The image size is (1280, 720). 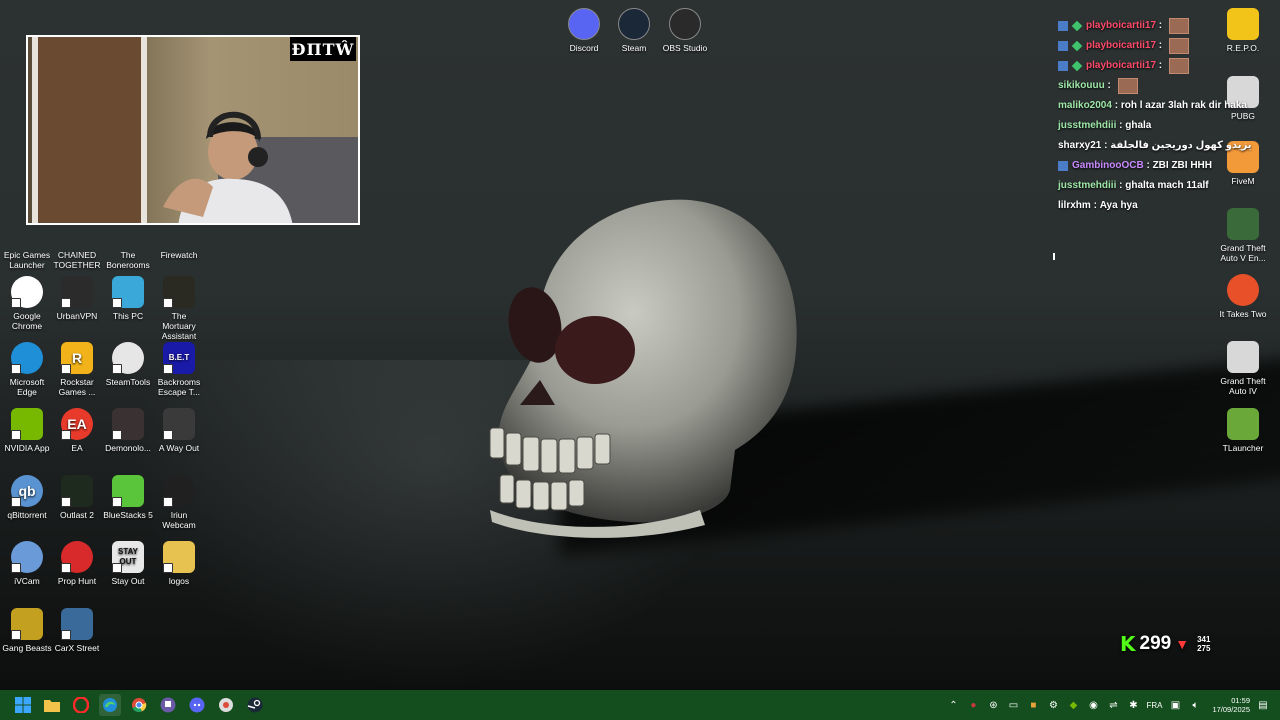 What do you see at coordinates (255, 705) in the screenshot?
I see `steam-icon` at bounding box center [255, 705].